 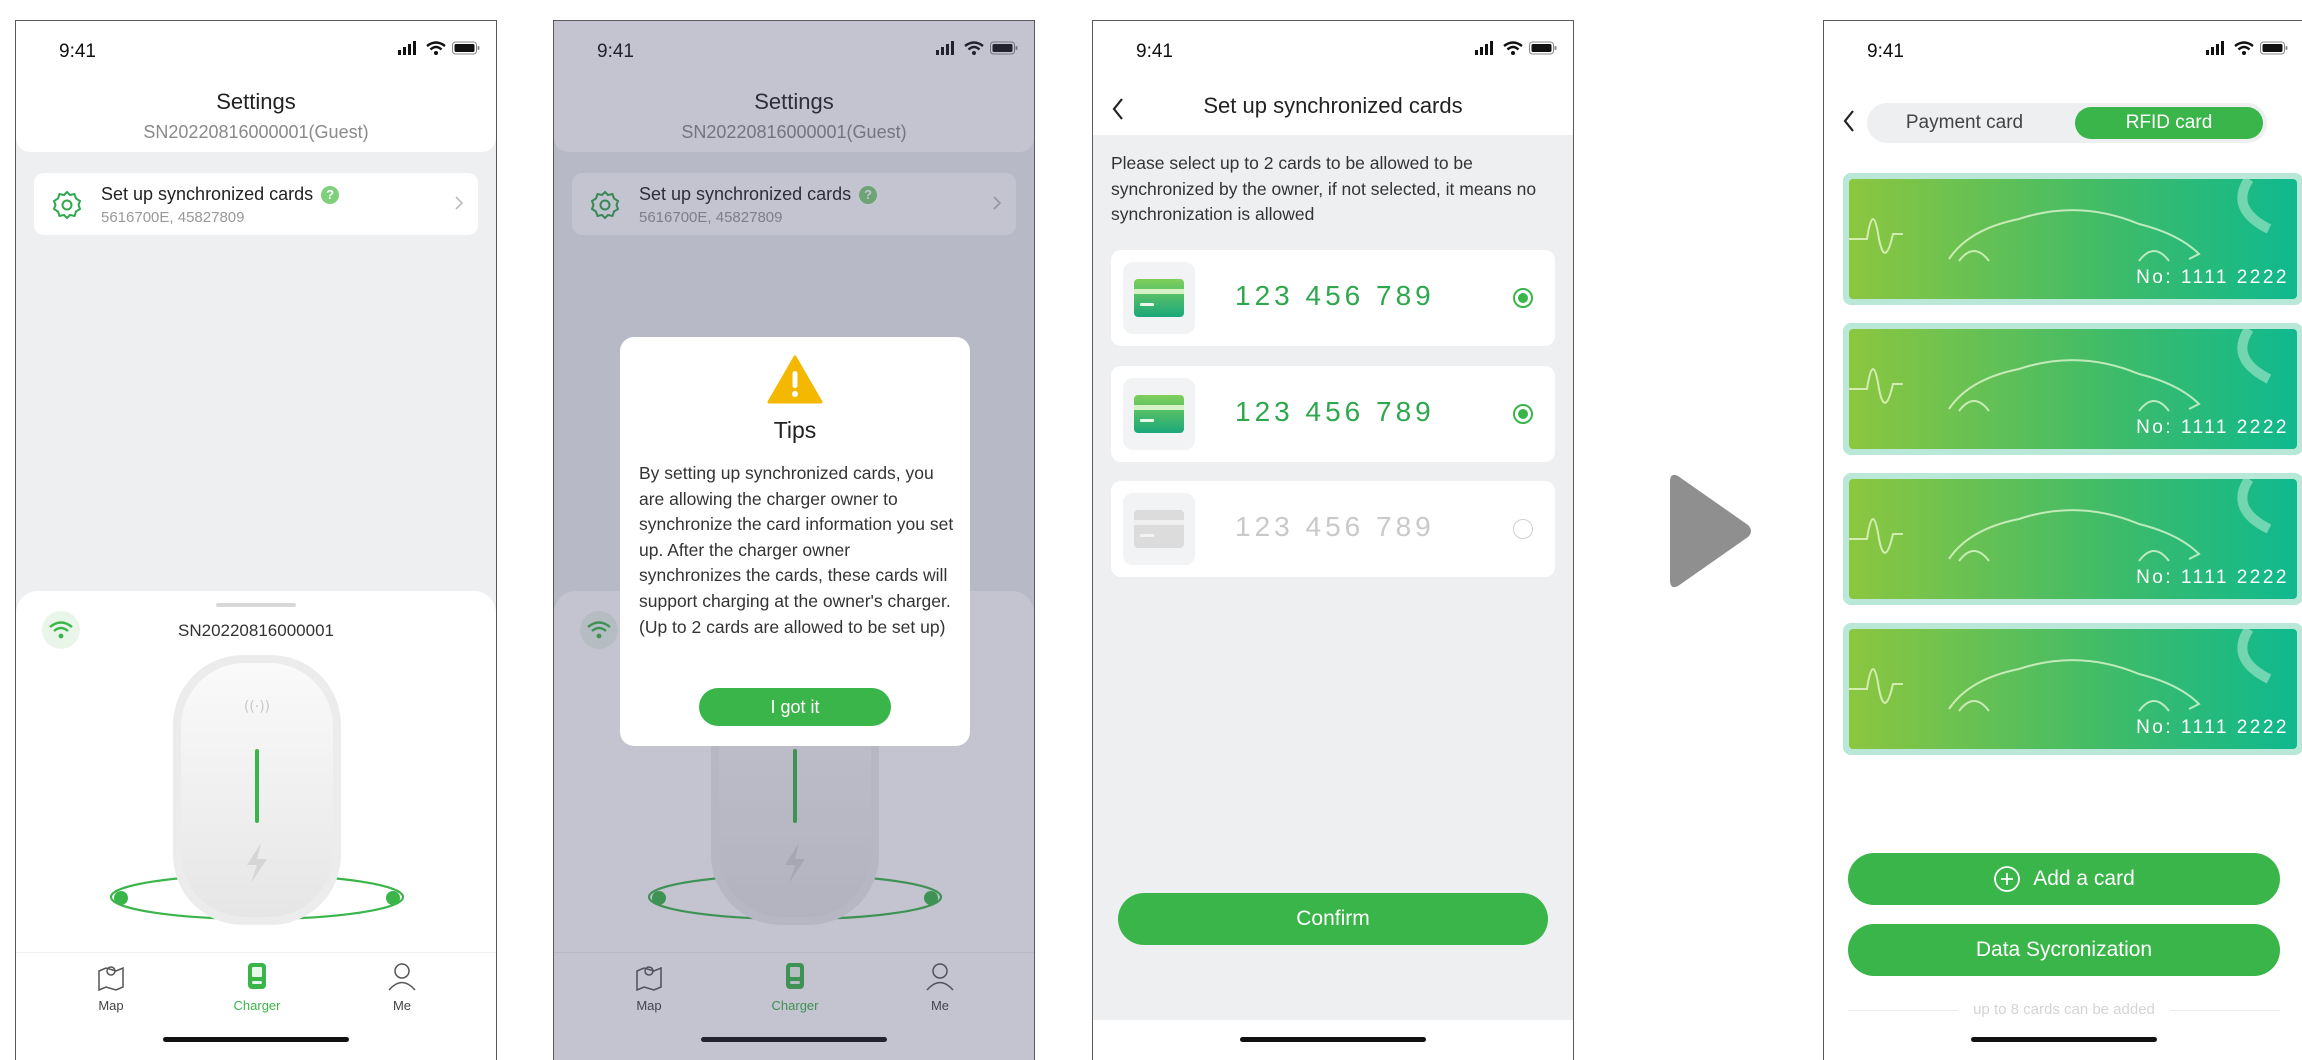 I want to click on tab-bar: Map Charger Me, so click(x=256, y=1006).